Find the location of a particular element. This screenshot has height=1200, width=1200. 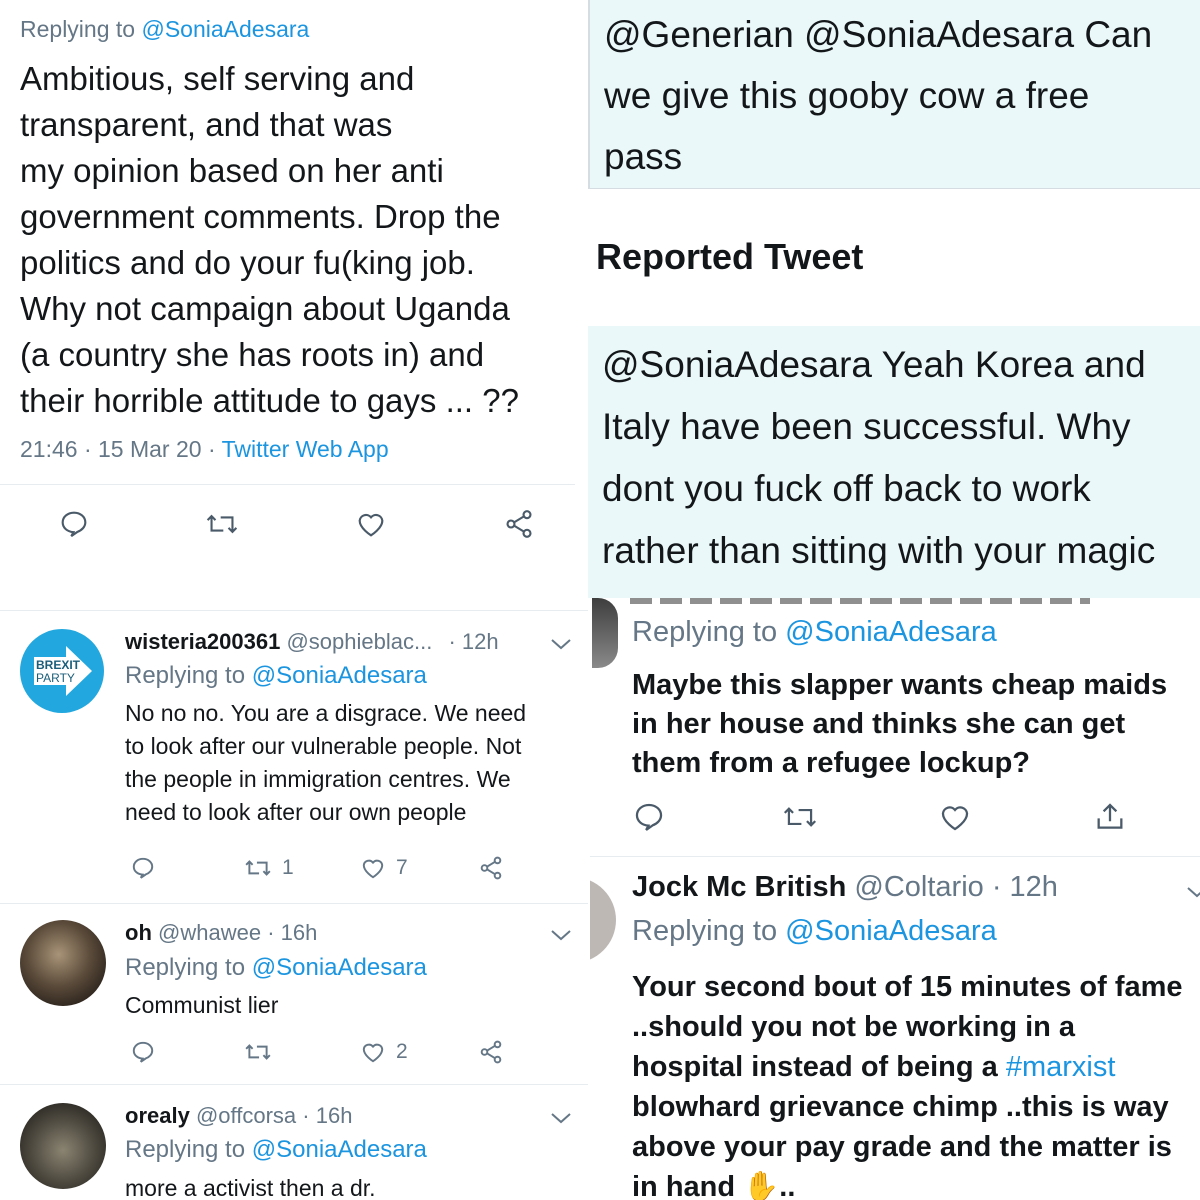

avatar: BREXIT PARTY is located at coordinates (62, 671).